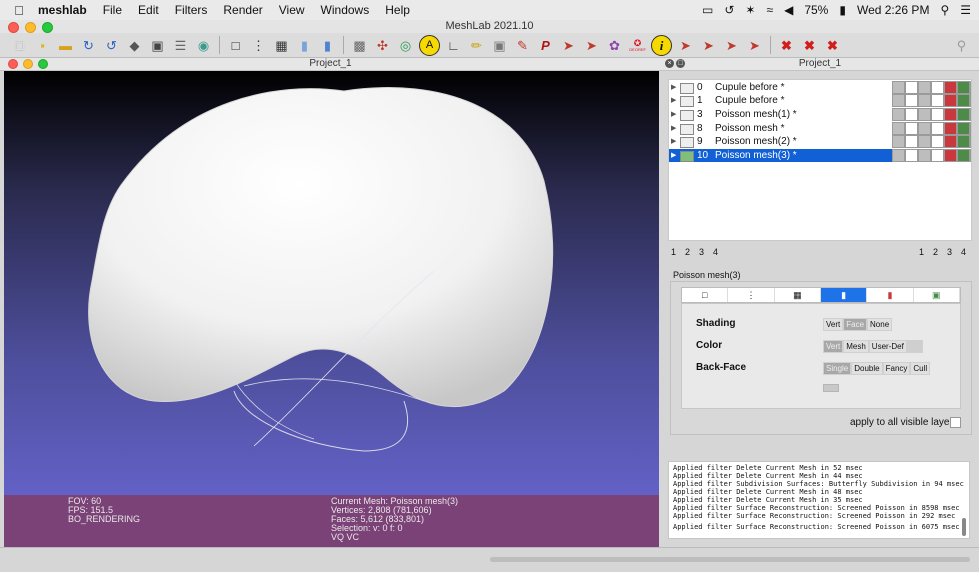 Image resolution: width=979 pixels, height=572 pixels. I want to click on bbox-icon: □, so click(235, 45).